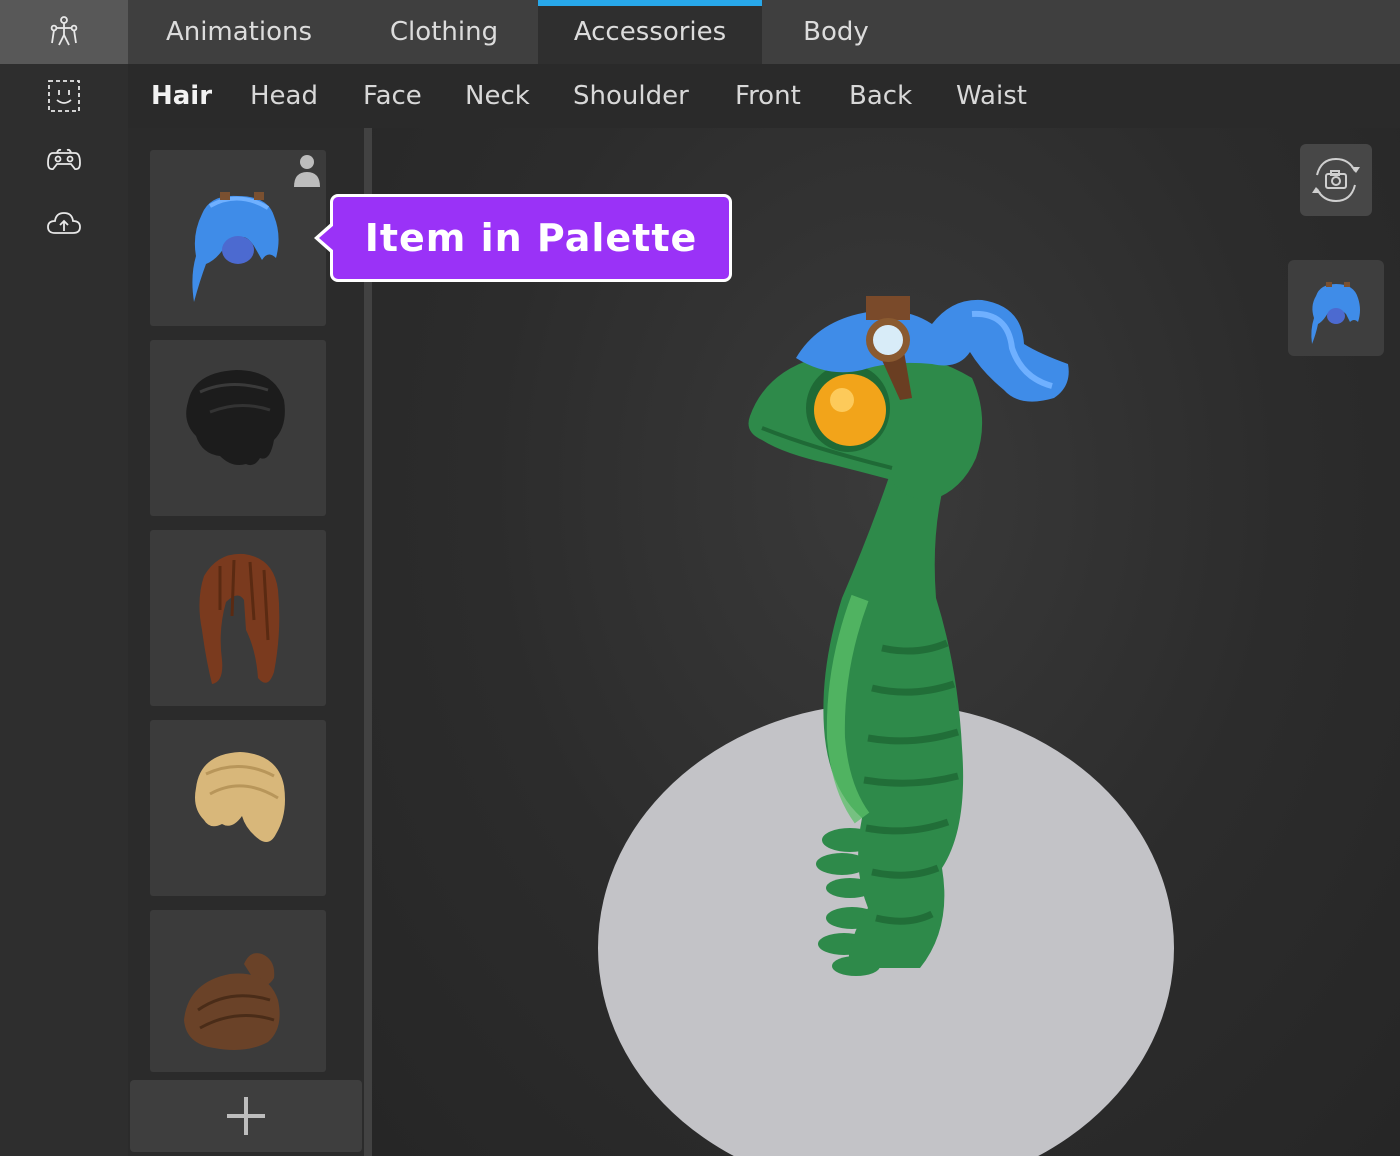  What do you see at coordinates (232, 1001) in the screenshot?
I see `brown-bun-hair-thumbnail` at bounding box center [232, 1001].